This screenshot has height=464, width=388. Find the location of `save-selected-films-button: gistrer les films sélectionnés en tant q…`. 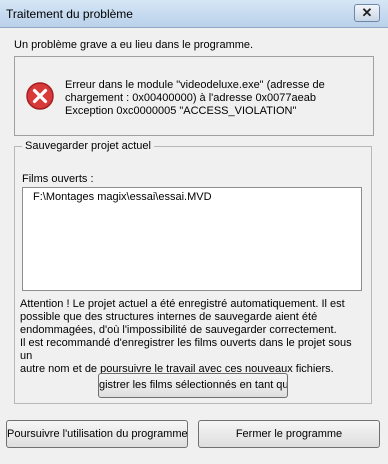

save-selected-films-button: gistrer les films sélectionnés en tant q… is located at coordinates (193, 385).